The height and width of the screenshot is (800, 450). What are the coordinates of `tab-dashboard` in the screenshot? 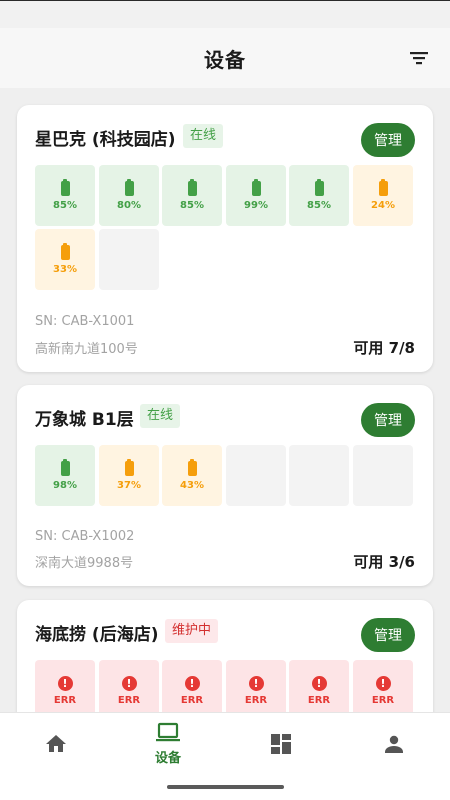 It's located at (281, 744).